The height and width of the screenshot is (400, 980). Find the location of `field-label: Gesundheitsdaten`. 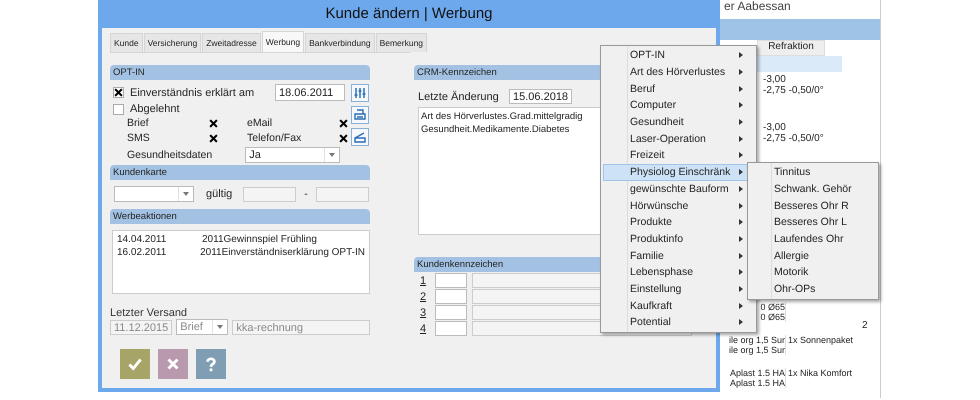

field-label: Gesundheitsdaten is located at coordinates (169, 155).